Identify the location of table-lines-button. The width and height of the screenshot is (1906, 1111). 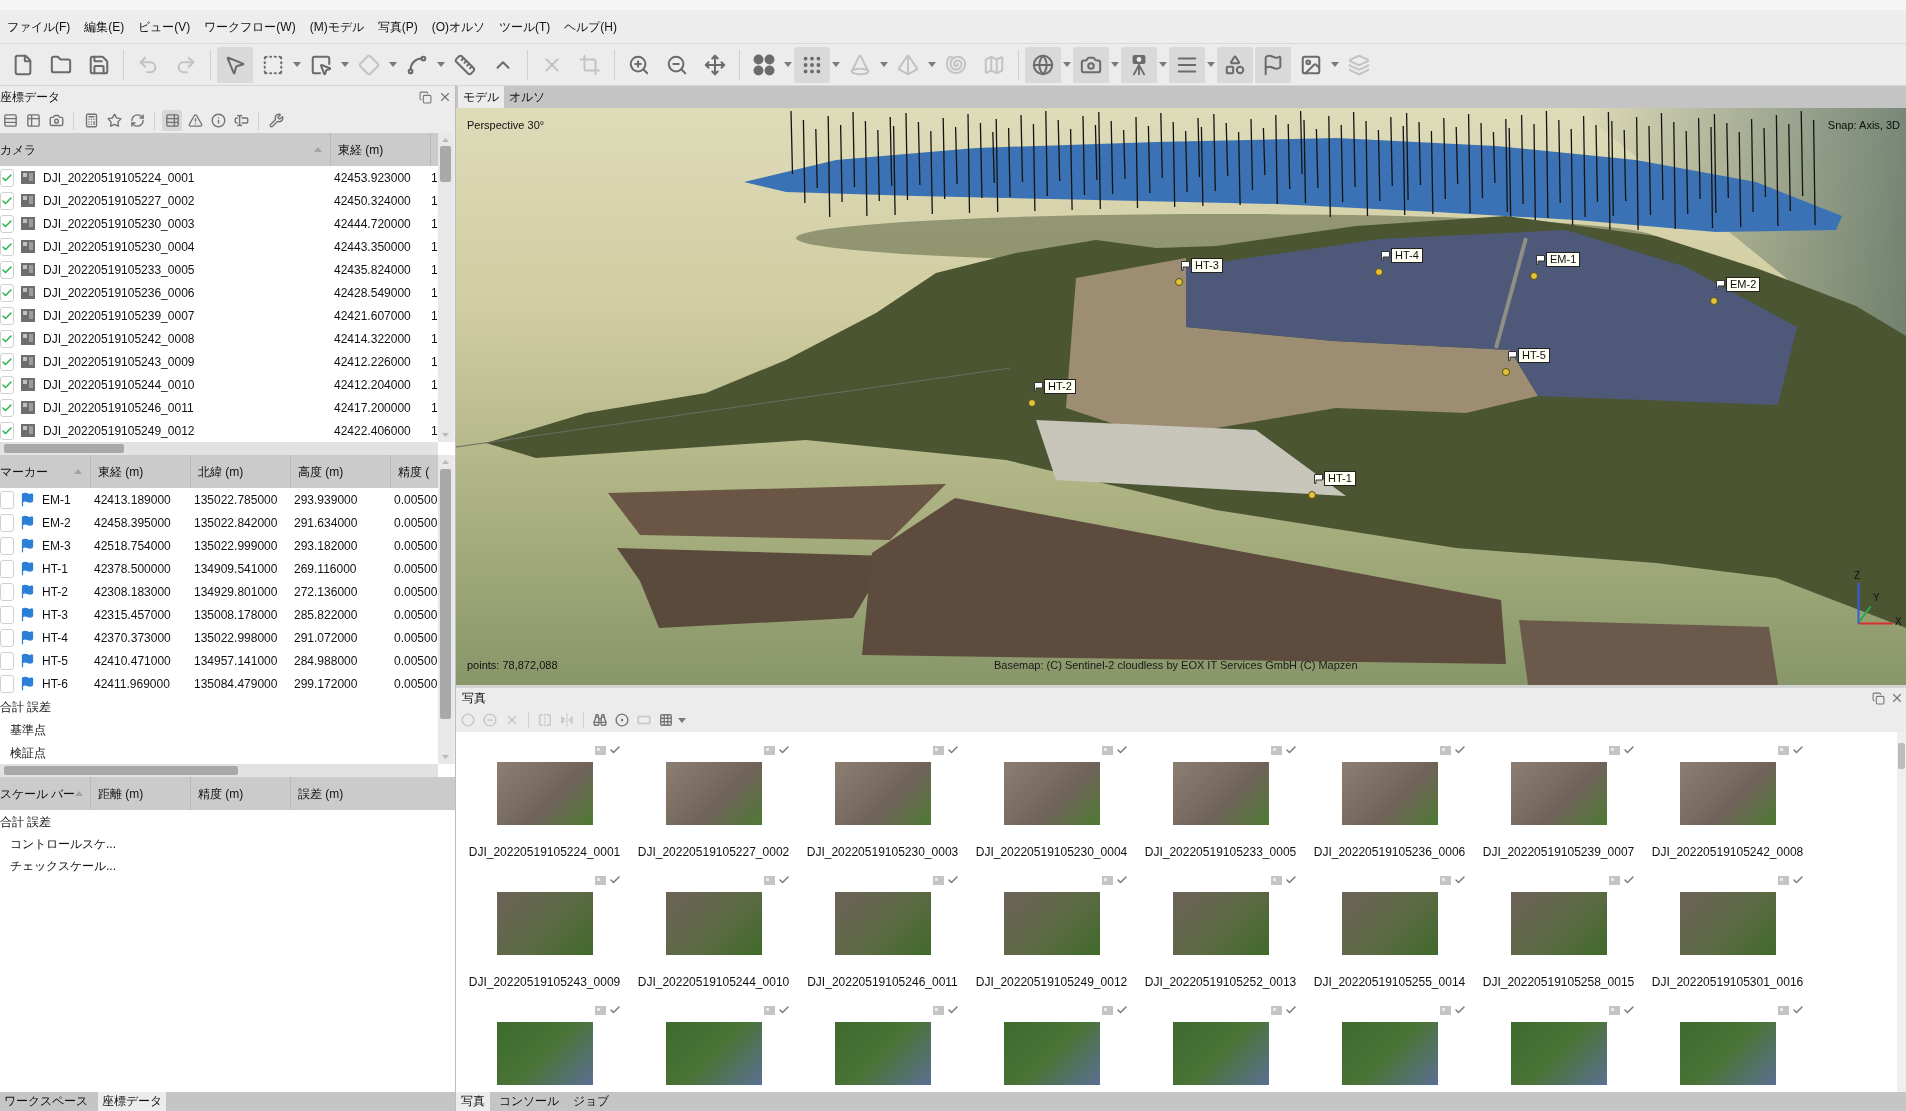
(172, 120).